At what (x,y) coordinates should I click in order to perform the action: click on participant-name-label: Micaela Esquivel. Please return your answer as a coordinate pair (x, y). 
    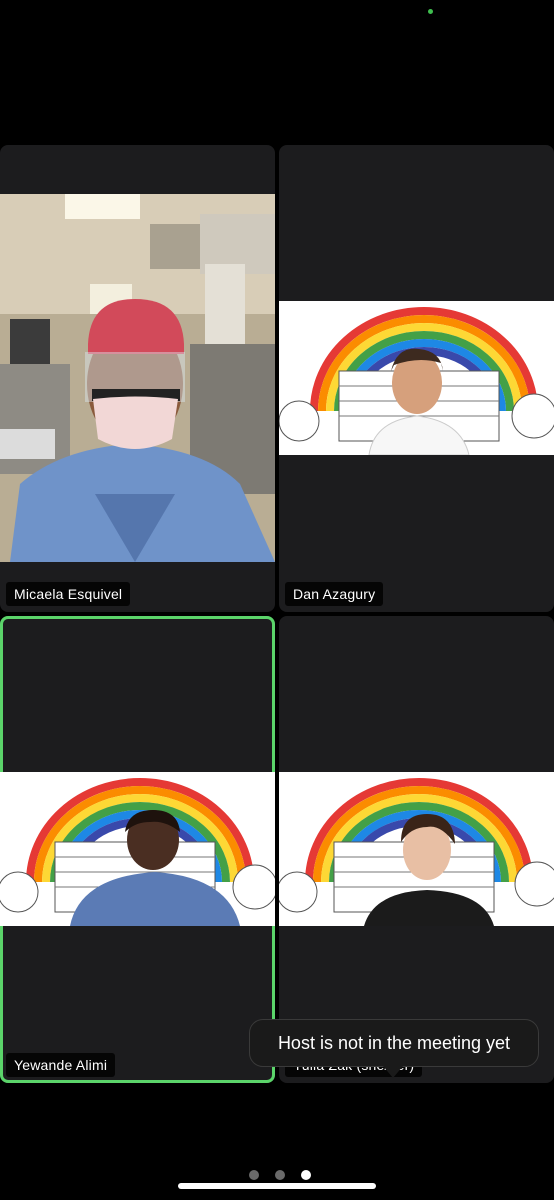
    Looking at the image, I should click on (68, 594).